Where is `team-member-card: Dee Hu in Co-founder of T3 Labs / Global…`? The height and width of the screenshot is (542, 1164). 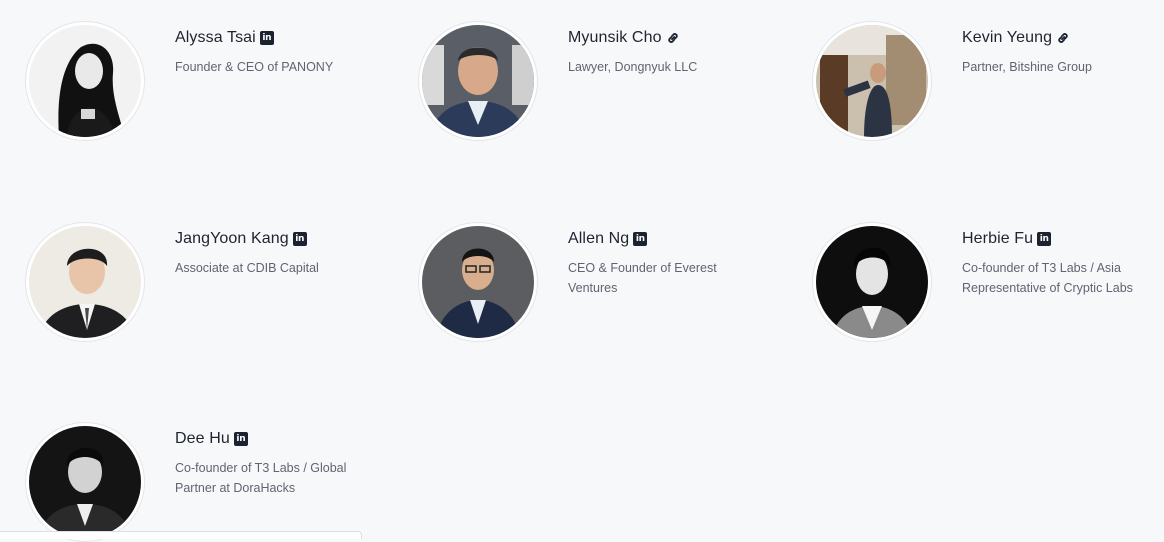
team-member-card: Dee Hu in Co-founder of T3 Labs / Global… is located at coordinates (190, 471).